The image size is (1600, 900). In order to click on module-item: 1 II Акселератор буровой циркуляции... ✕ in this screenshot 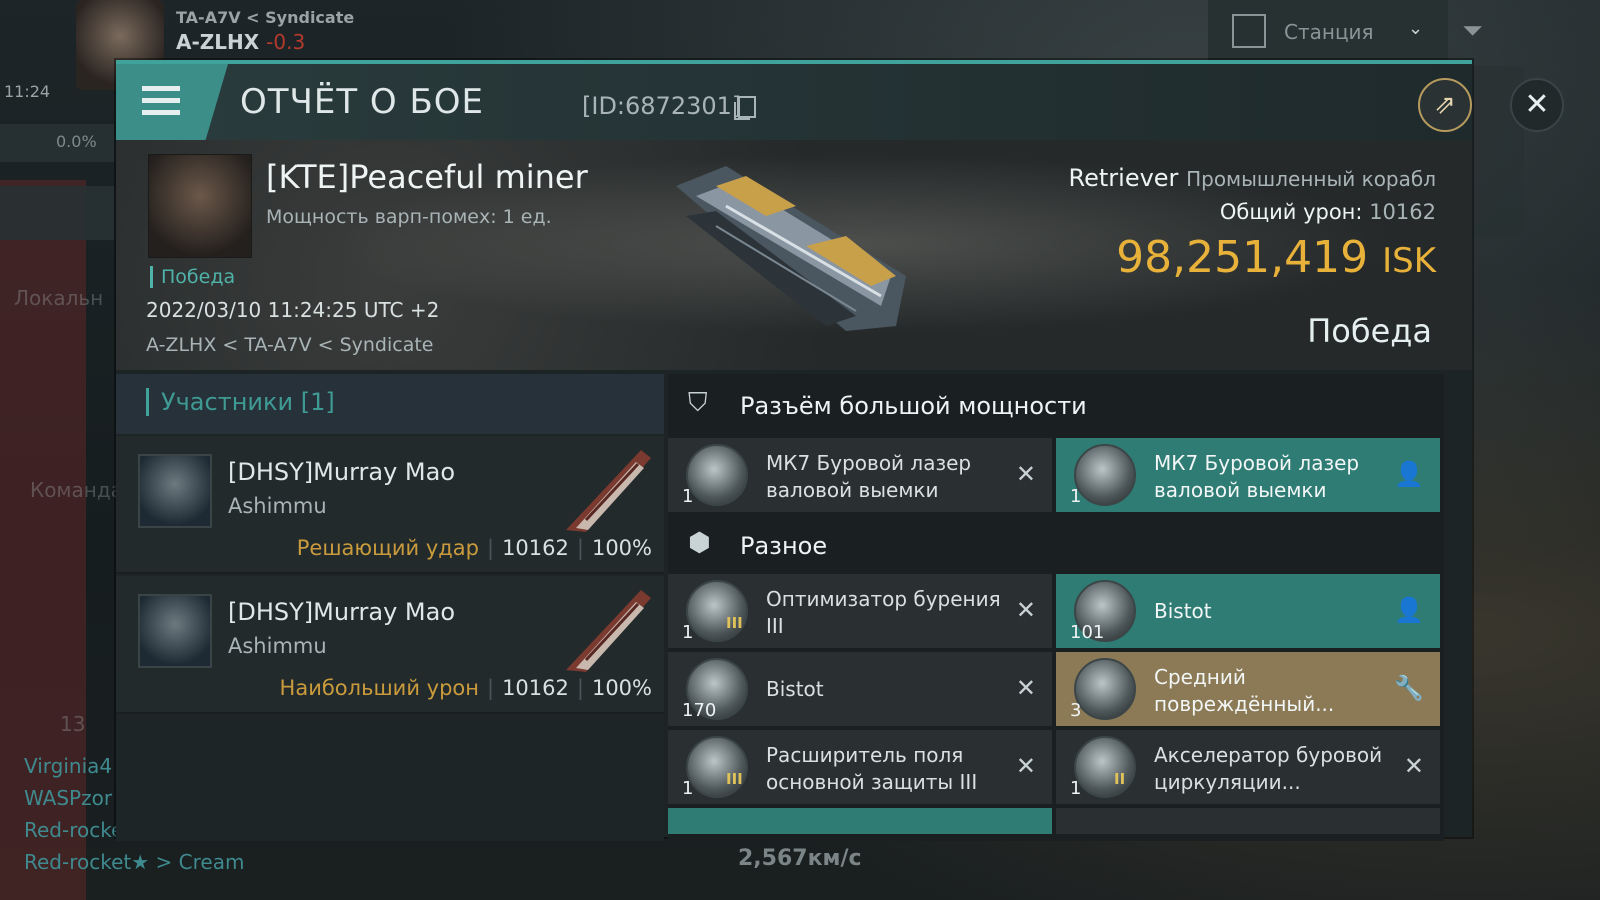, I will do `click(1248, 767)`.